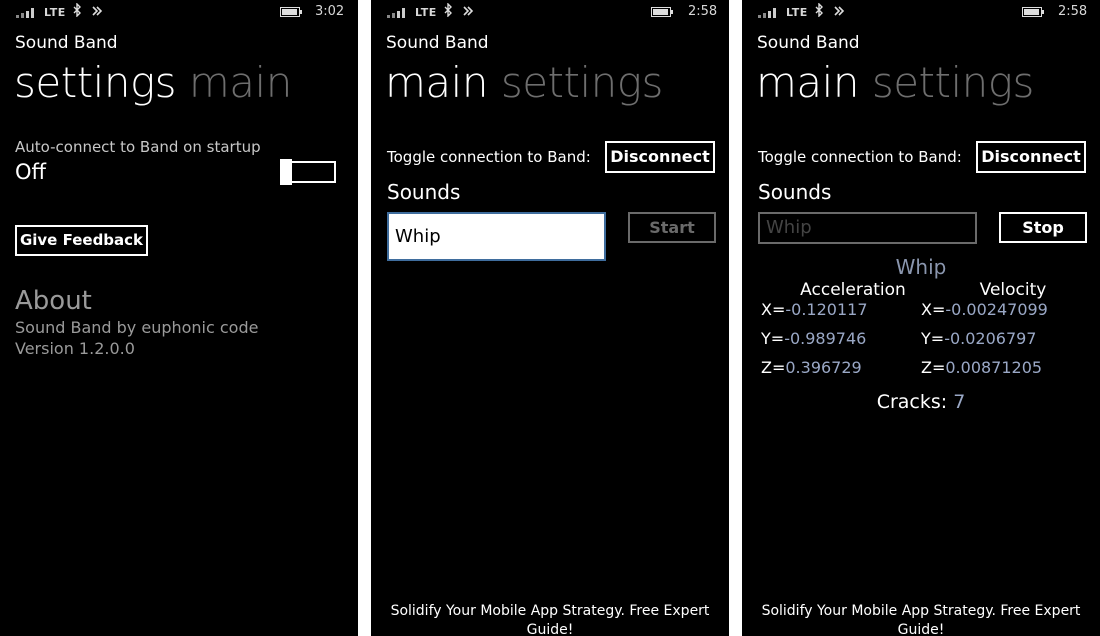 The height and width of the screenshot is (636, 1100). What do you see at coordinates (959, 402) in the screenshot?
I see `cracks-value: 7` at bounding box center [959, 402].